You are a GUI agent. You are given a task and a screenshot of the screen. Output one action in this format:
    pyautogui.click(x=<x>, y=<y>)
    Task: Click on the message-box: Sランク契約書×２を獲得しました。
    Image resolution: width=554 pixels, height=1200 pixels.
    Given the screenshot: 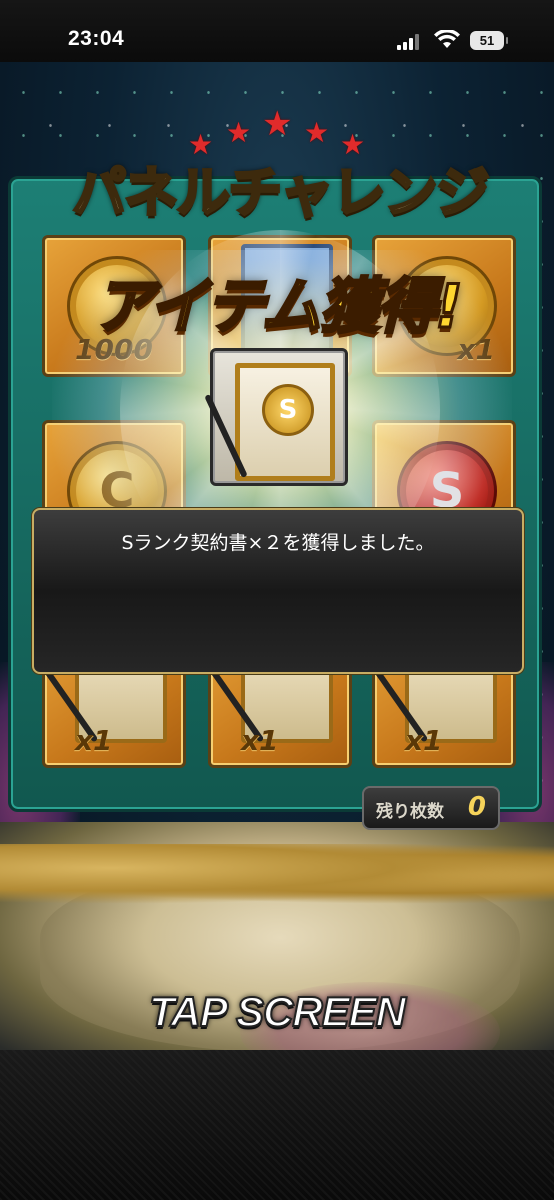 What is the action you would take?
    pyautogui.click(x=278, y=591)
    